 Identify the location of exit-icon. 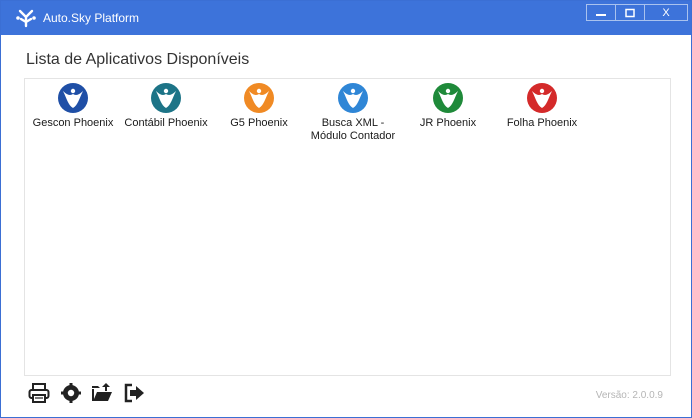
(134, 393).